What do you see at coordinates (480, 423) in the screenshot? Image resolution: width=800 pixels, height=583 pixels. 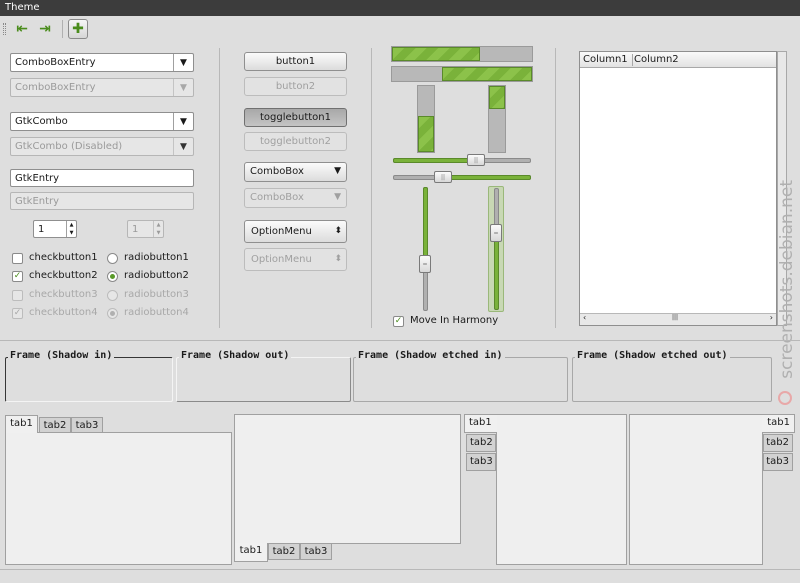 I see `notebook-left-tab1: tab1` at bounding box center [480, 423].